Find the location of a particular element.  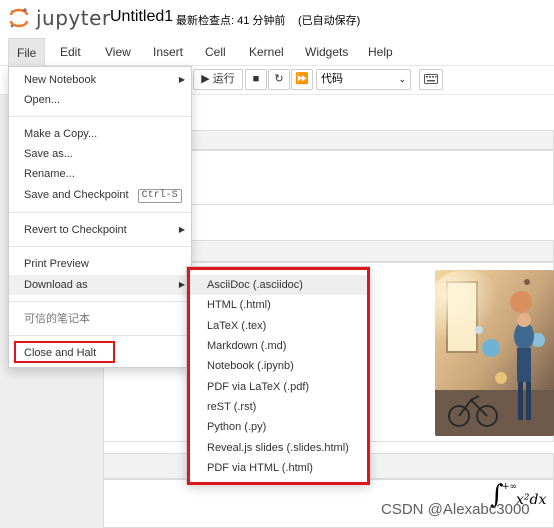

restart-icon: ↻ is located at coordinates (279, 79).